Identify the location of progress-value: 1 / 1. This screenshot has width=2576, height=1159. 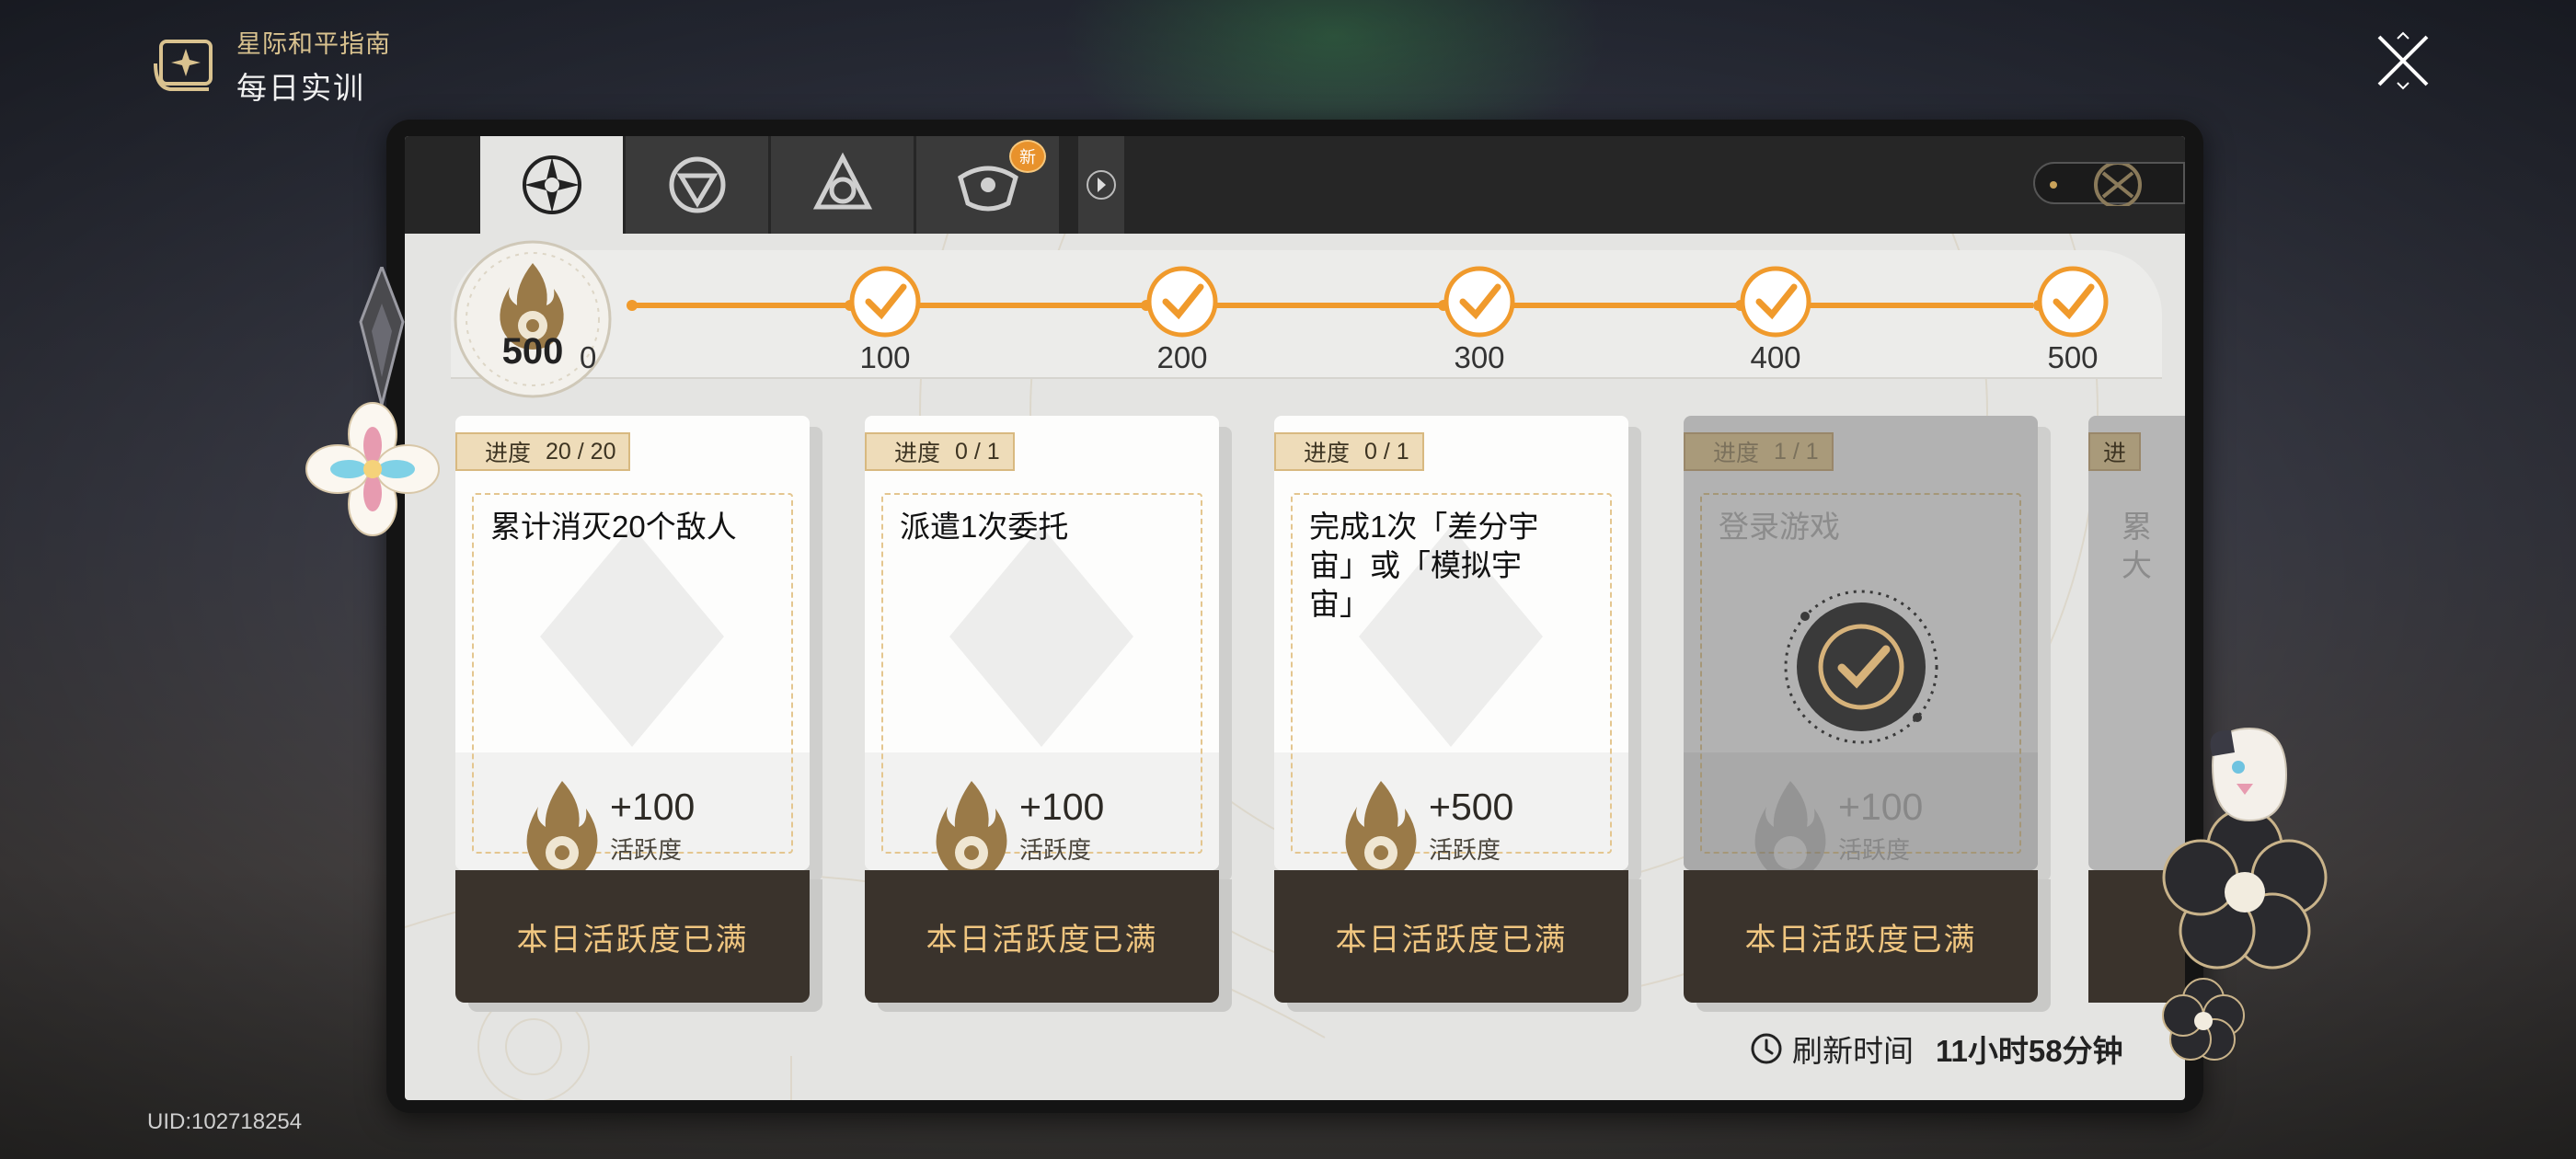
(1796, 451).